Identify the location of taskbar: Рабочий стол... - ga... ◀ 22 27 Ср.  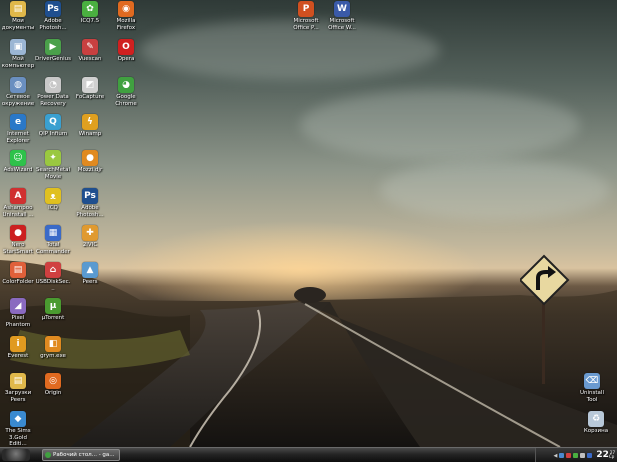
(308, 454).